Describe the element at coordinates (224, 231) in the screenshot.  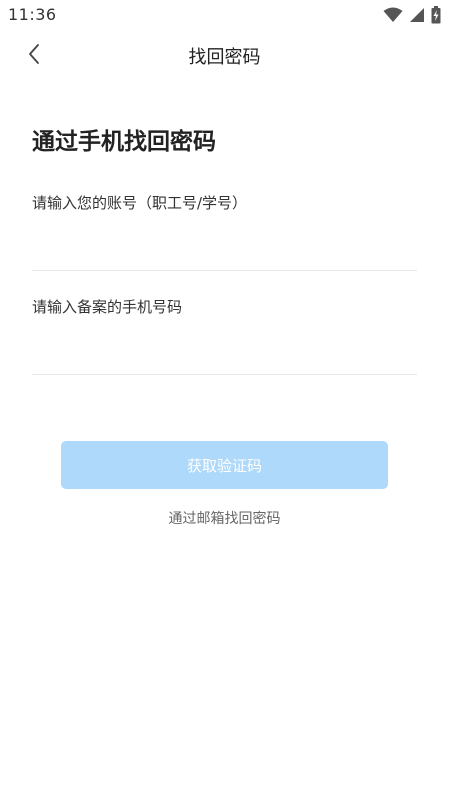
I see `account-field: 请输入您的账号（职工号/学号）` at that location.